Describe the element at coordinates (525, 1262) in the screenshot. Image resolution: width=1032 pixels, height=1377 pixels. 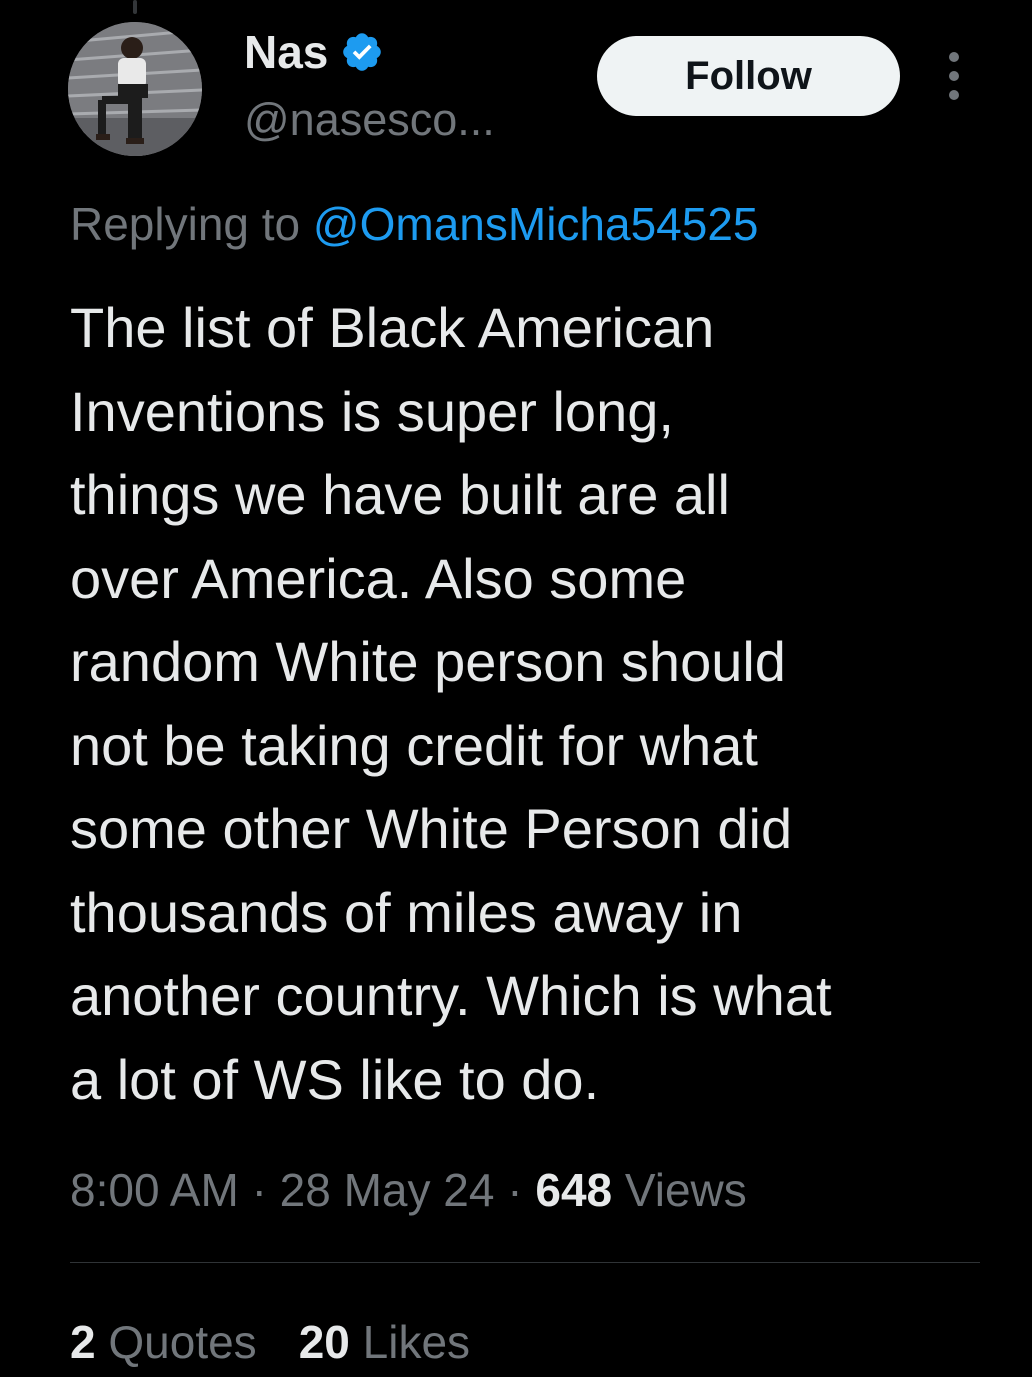
I see `divider` at that location.